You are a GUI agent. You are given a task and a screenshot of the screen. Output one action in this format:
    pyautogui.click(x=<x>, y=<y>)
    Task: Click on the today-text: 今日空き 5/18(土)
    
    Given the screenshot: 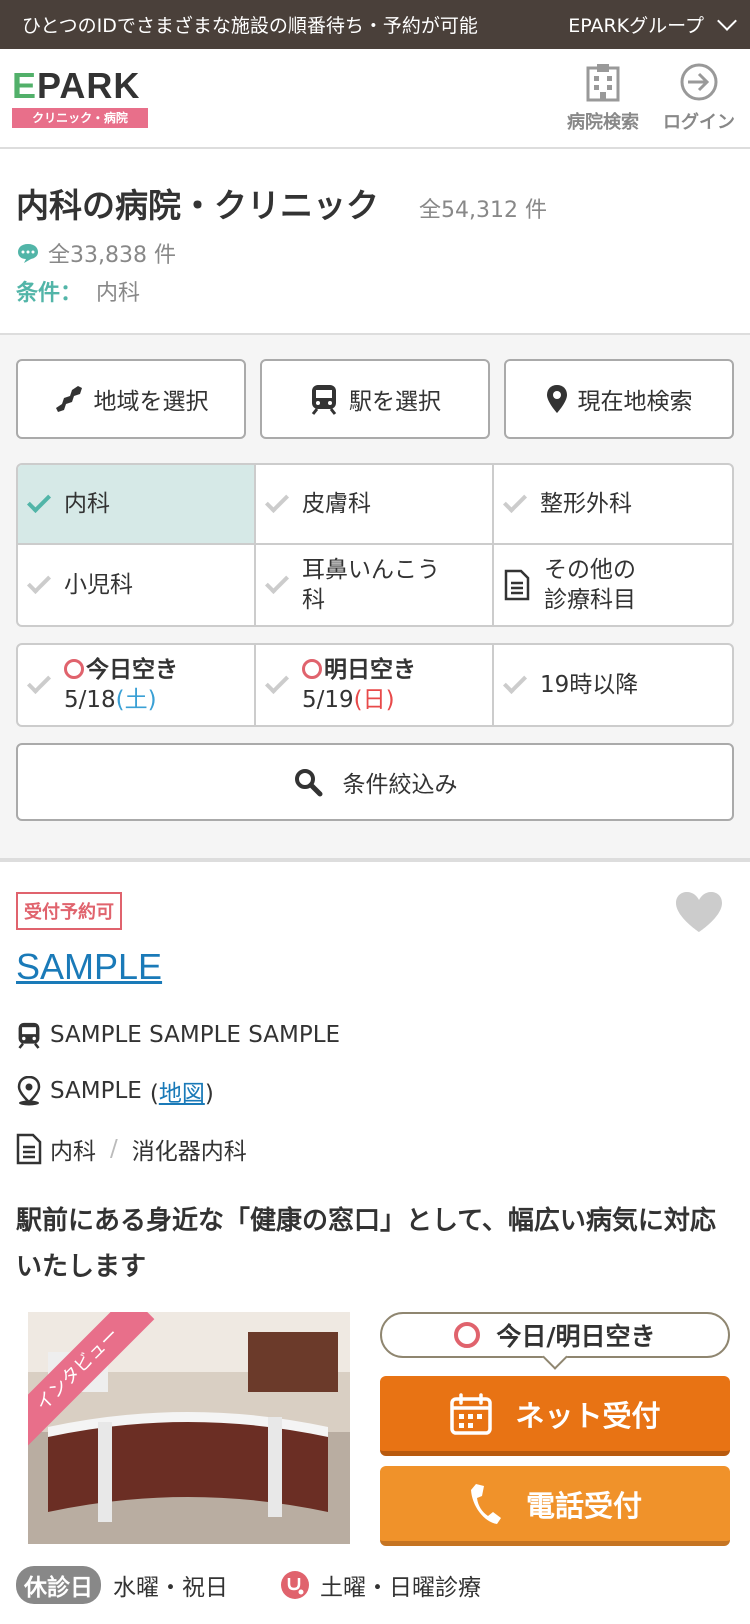 What is the action you would take?
    pyautogui.click(x=121, y=685)
    